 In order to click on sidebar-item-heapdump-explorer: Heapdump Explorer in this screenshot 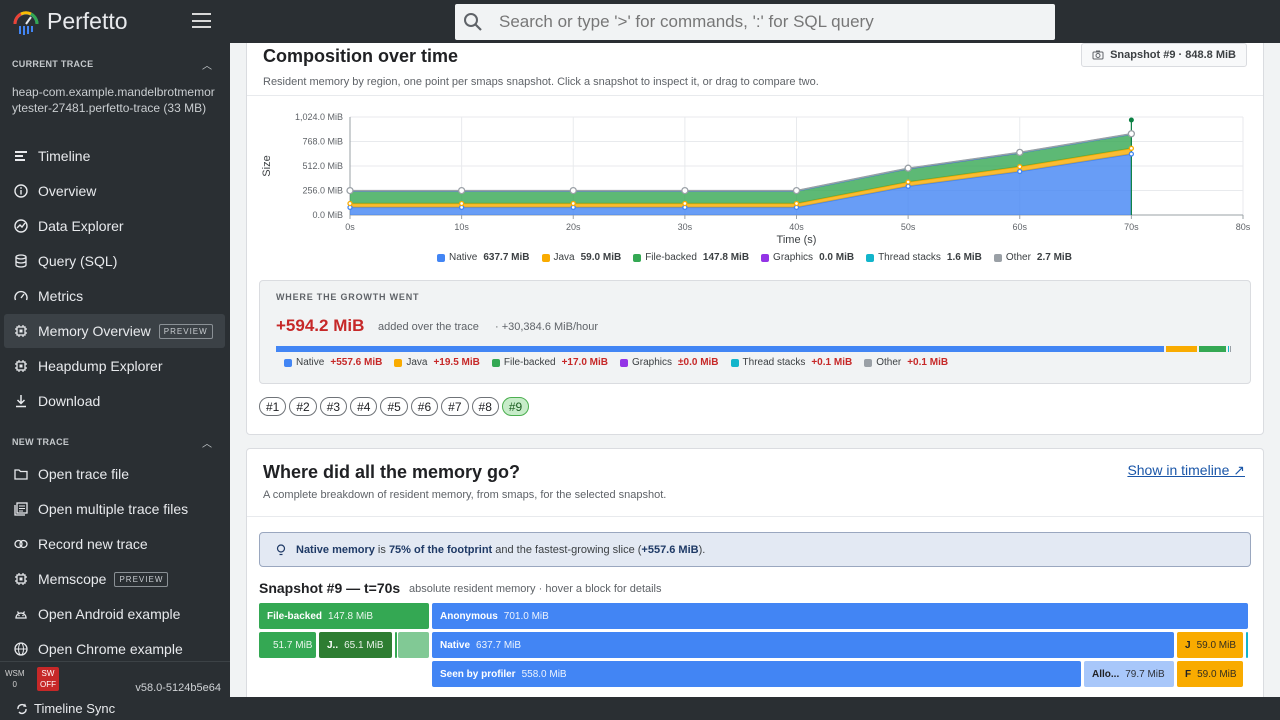, I will do `click(114, 366)`.